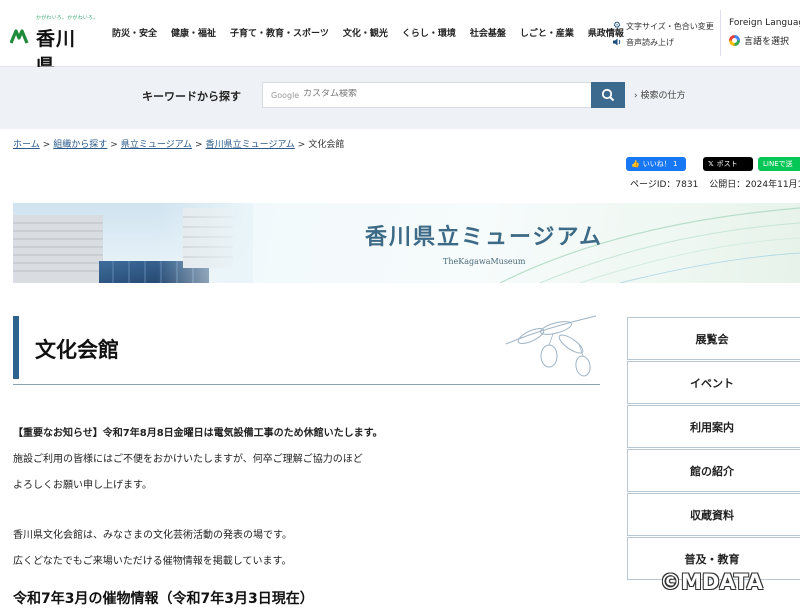  I want to click on search-button, so click(608, 95).